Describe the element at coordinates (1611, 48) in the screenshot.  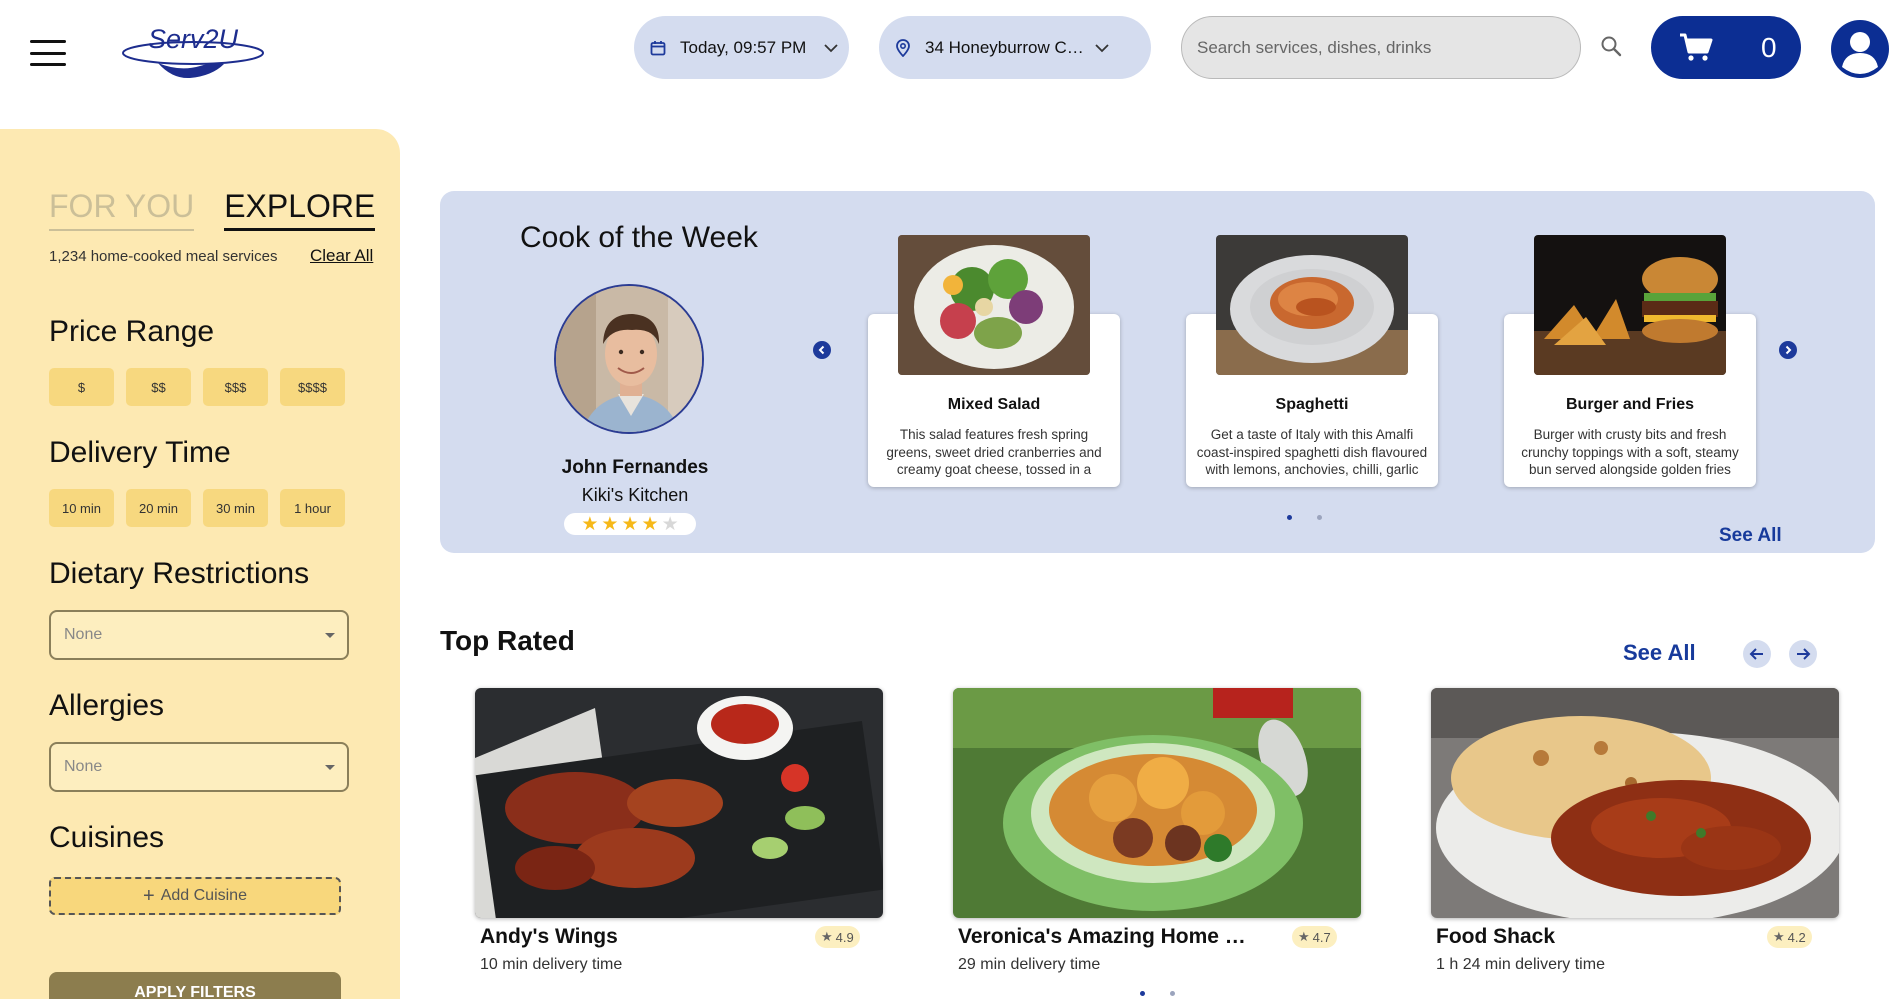
I see `search-icon` at that location.